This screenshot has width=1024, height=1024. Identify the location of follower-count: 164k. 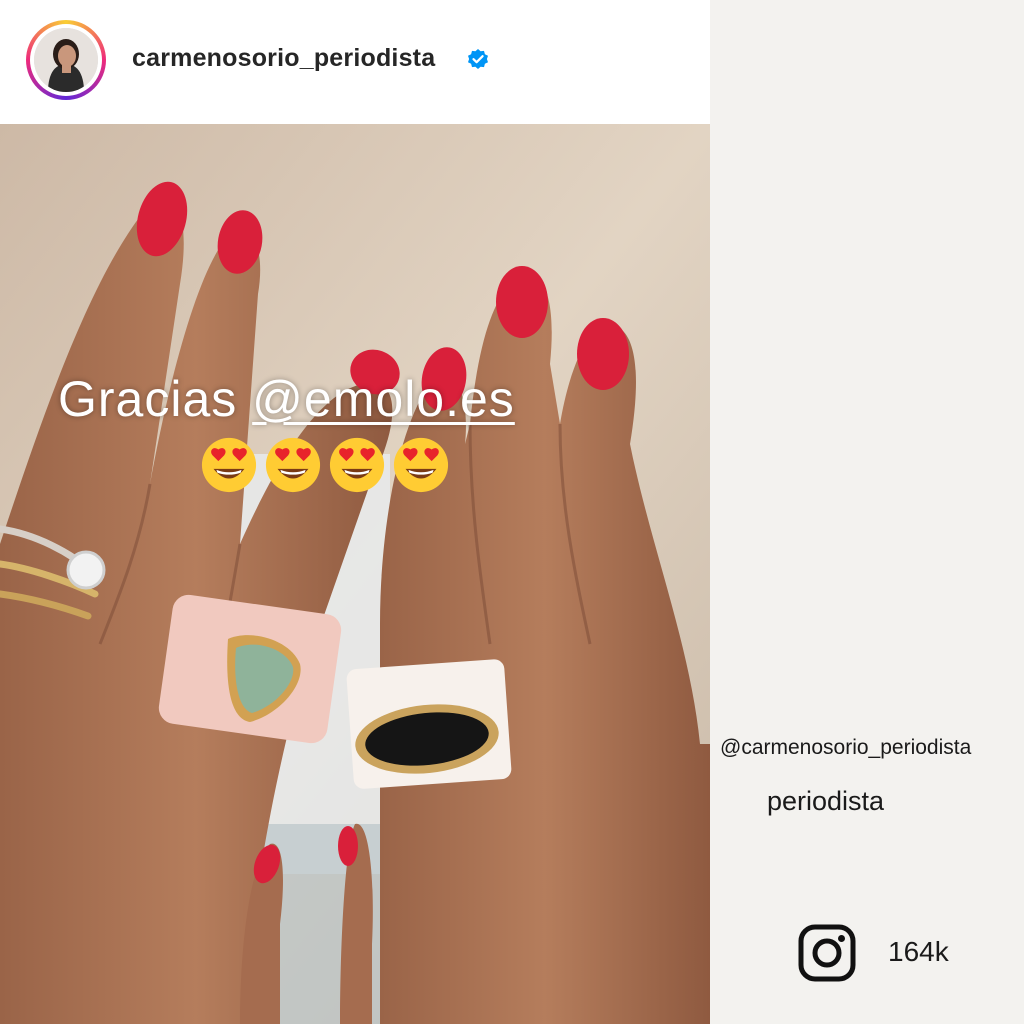
(918, 951).